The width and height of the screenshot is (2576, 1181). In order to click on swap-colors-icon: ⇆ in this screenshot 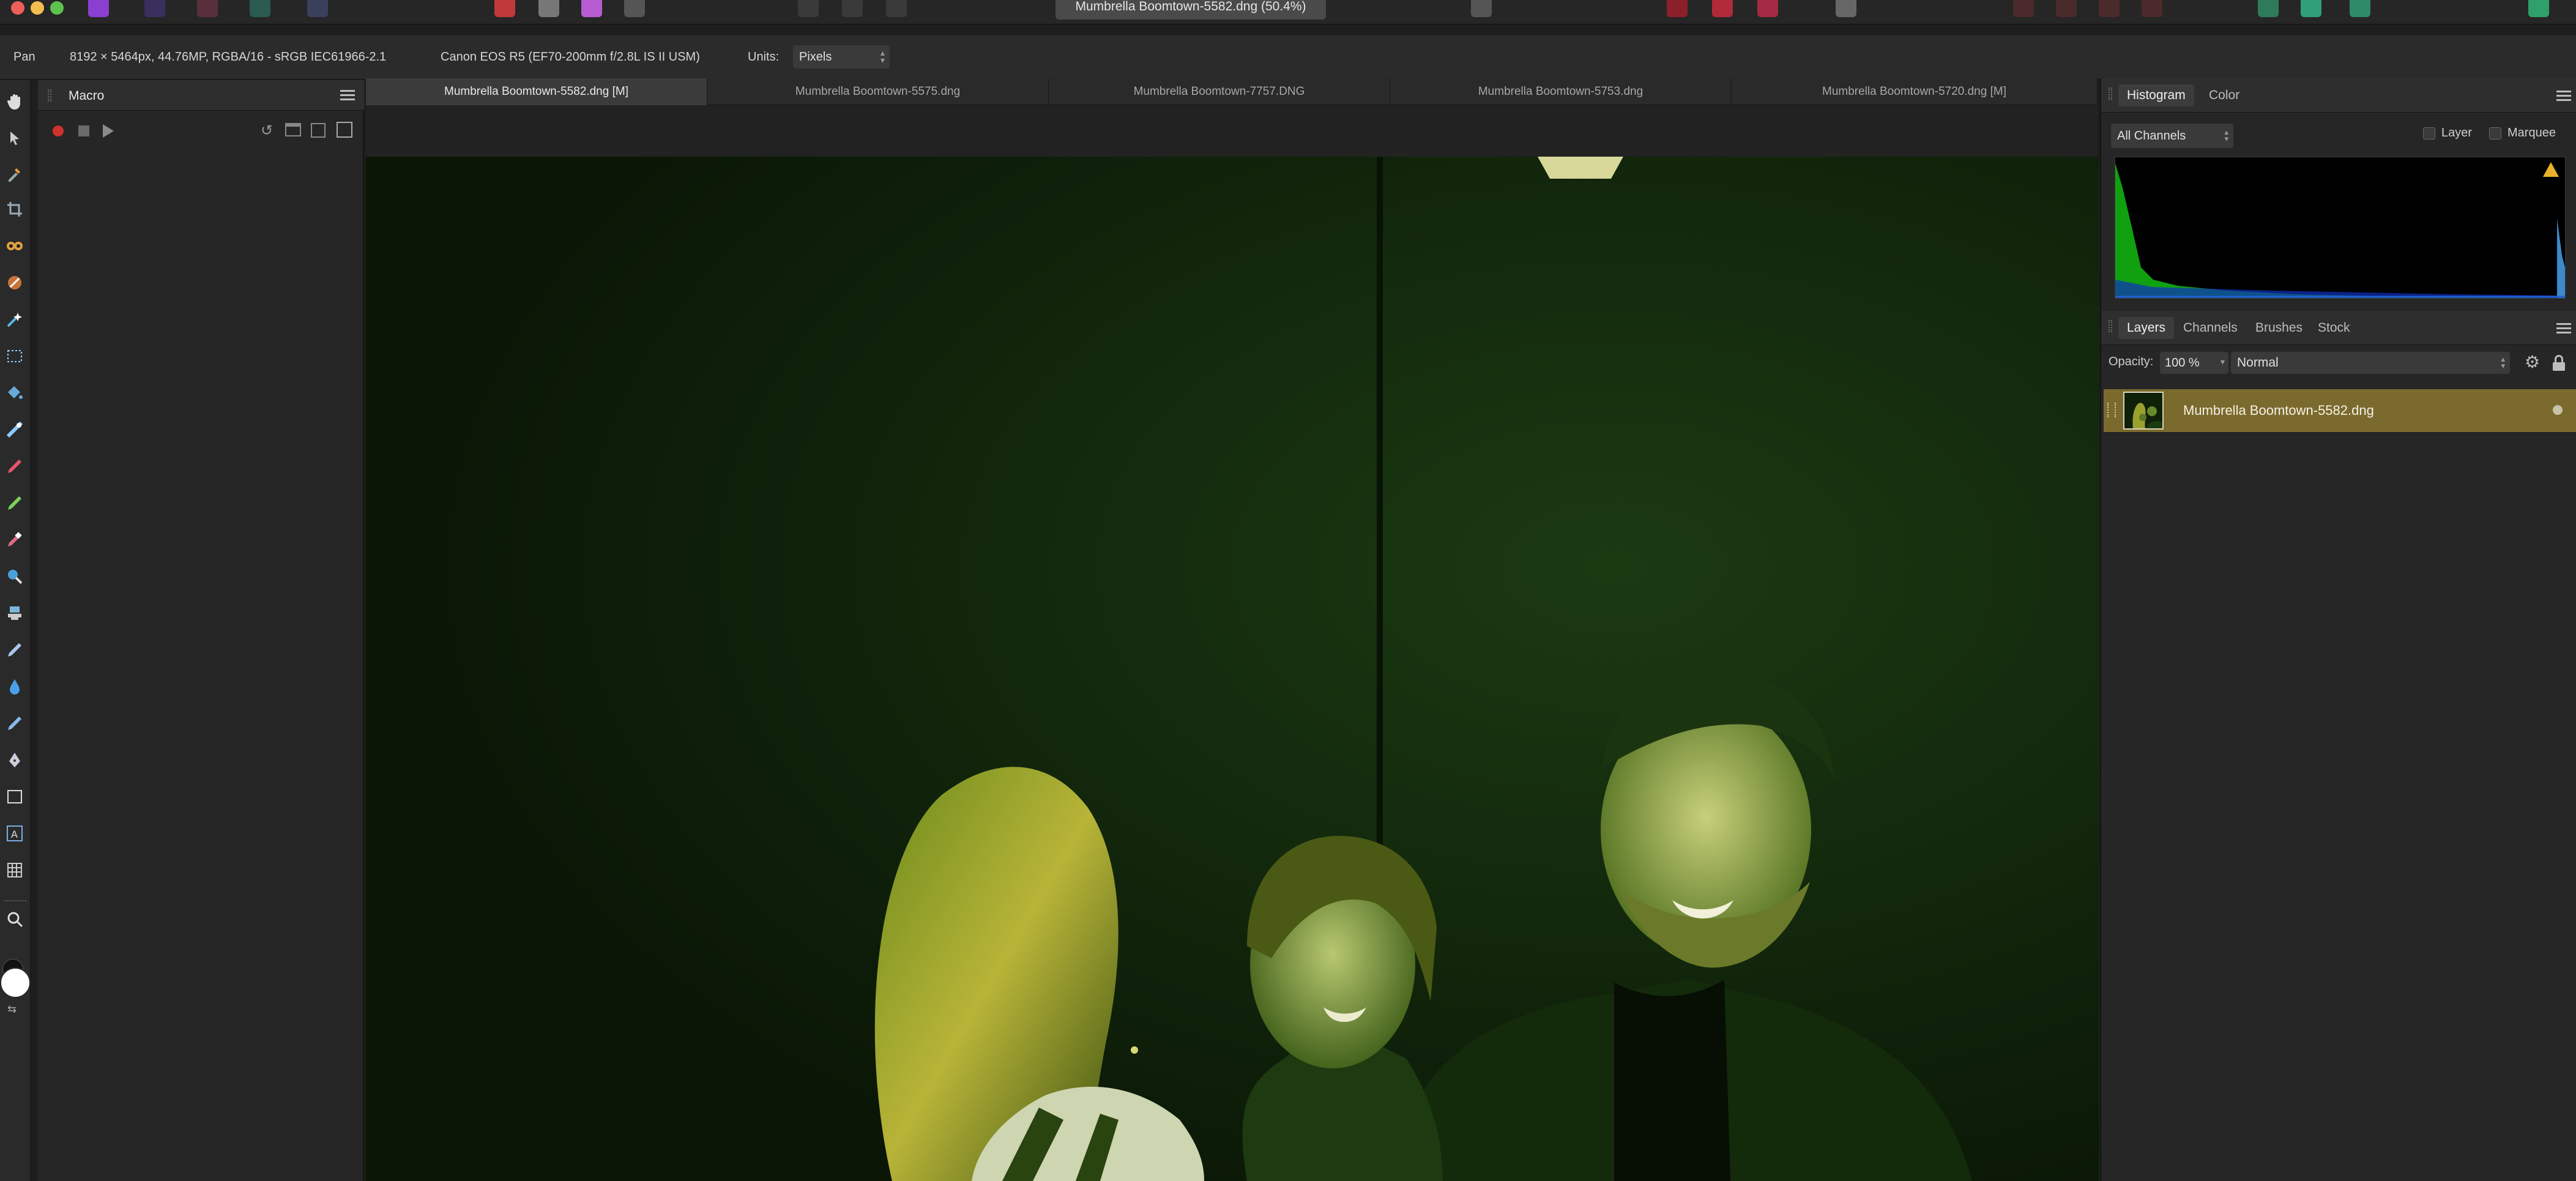, I will do `click(12, 1009)`.